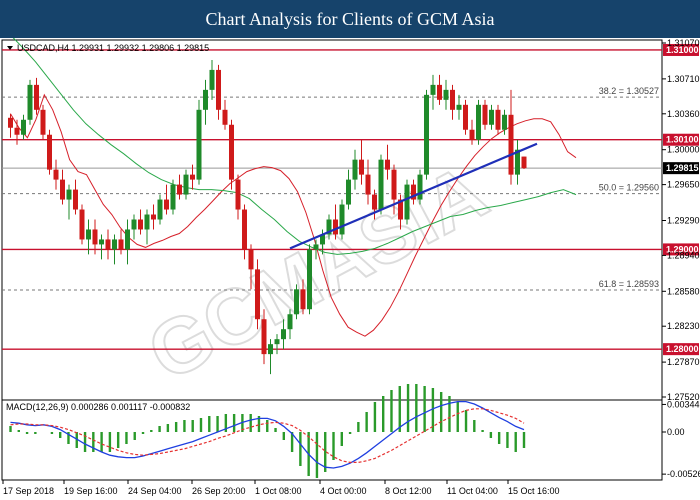  Describe the element at coordinates (682, 168) in the screenshot. I see `last-price-label: 1.29815` at that location.